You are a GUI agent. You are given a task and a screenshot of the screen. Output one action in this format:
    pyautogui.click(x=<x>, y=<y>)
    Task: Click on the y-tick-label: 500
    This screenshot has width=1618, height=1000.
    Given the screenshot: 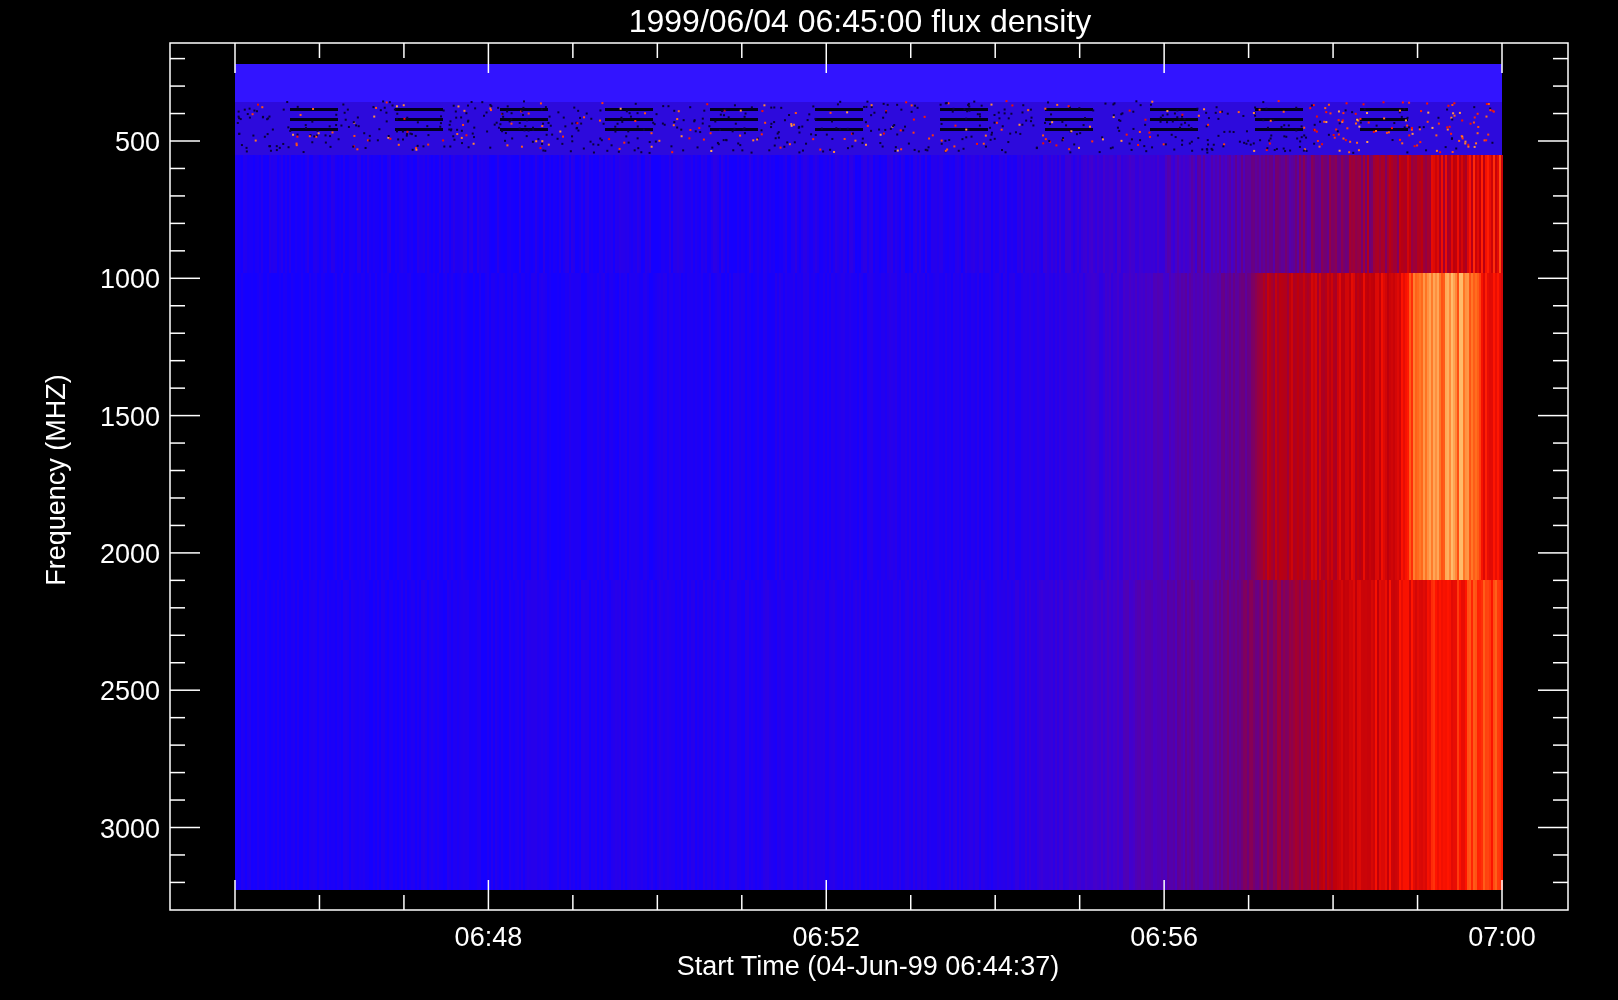 What is the action you would take?
    pyautogui.click(x=137, y=142)
    